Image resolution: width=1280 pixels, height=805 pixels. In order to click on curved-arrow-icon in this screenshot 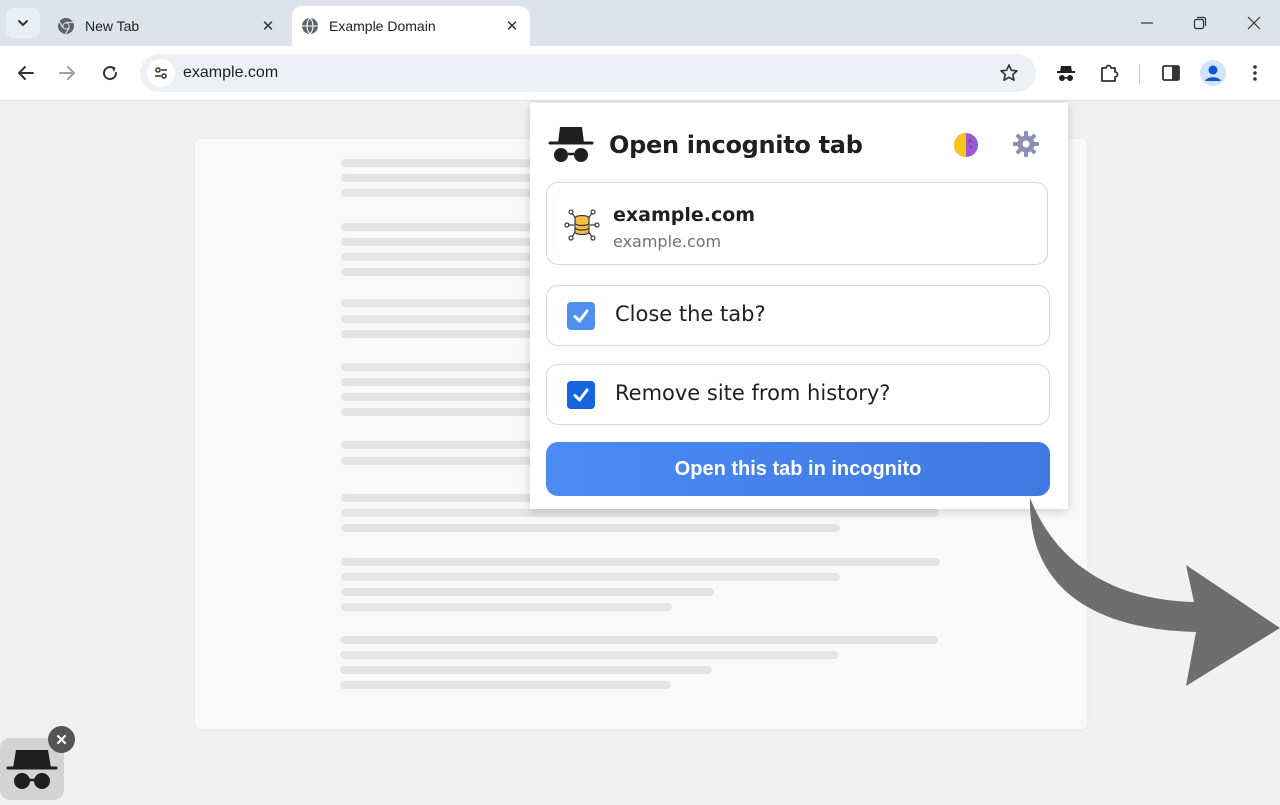, I will do `click(1154, 592)`.